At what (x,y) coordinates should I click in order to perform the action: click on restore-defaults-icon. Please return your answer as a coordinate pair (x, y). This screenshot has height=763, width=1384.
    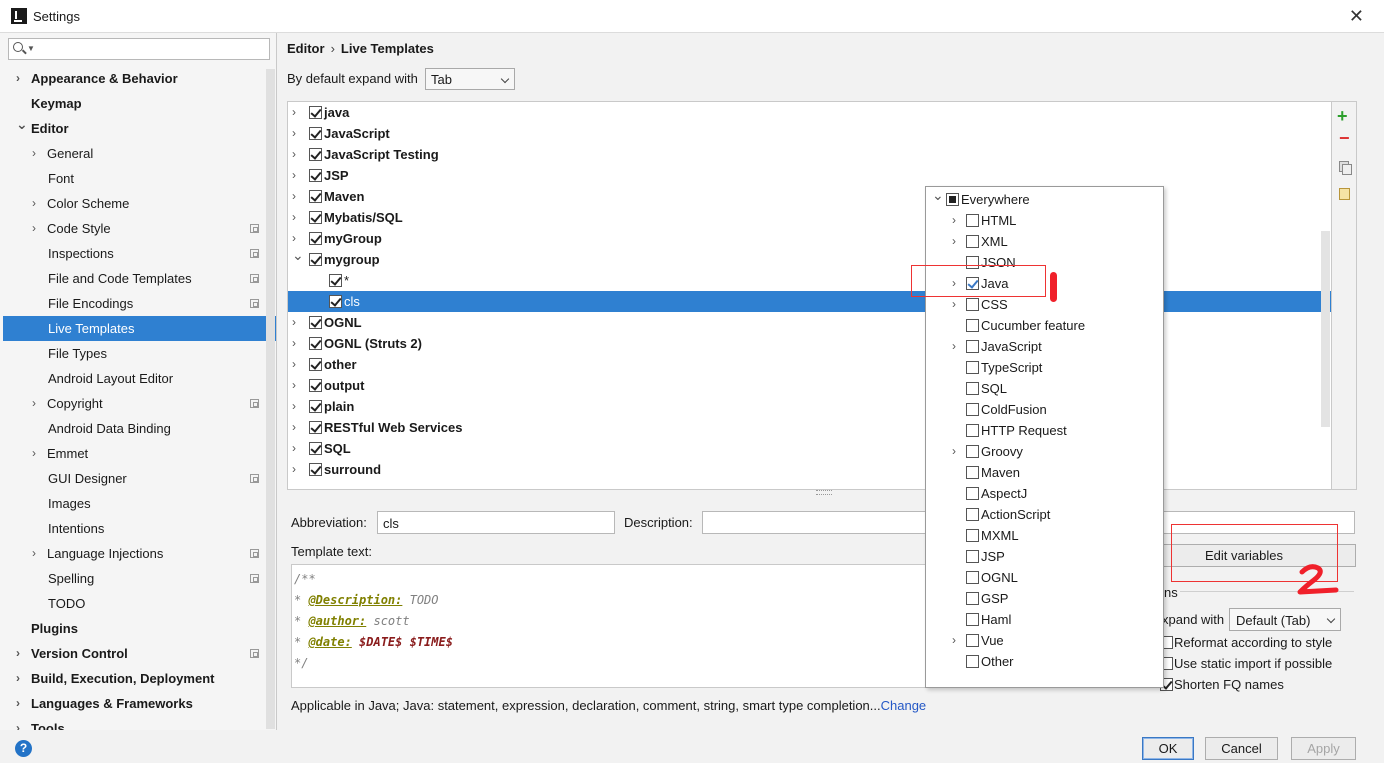
    Looking at the image, I should click on (1344, 194).